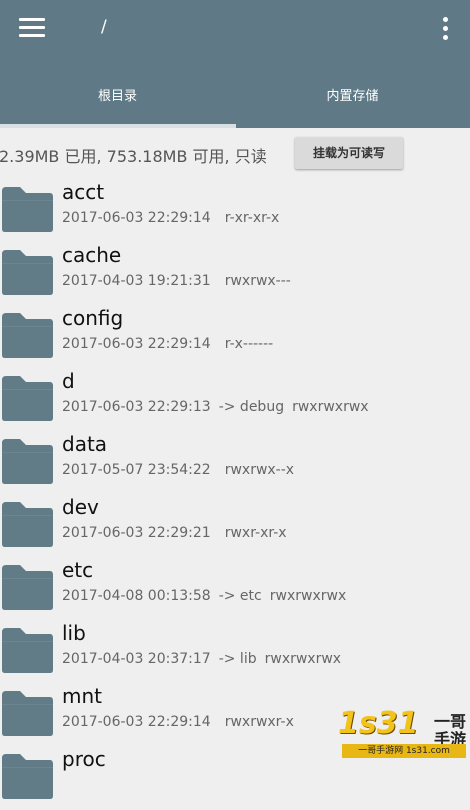  What do you see at coordinates (136, 533) in the screenshot?
I see `file-modified-time: 2017-06-03 22:29:21` at bounding box center [136, 533].